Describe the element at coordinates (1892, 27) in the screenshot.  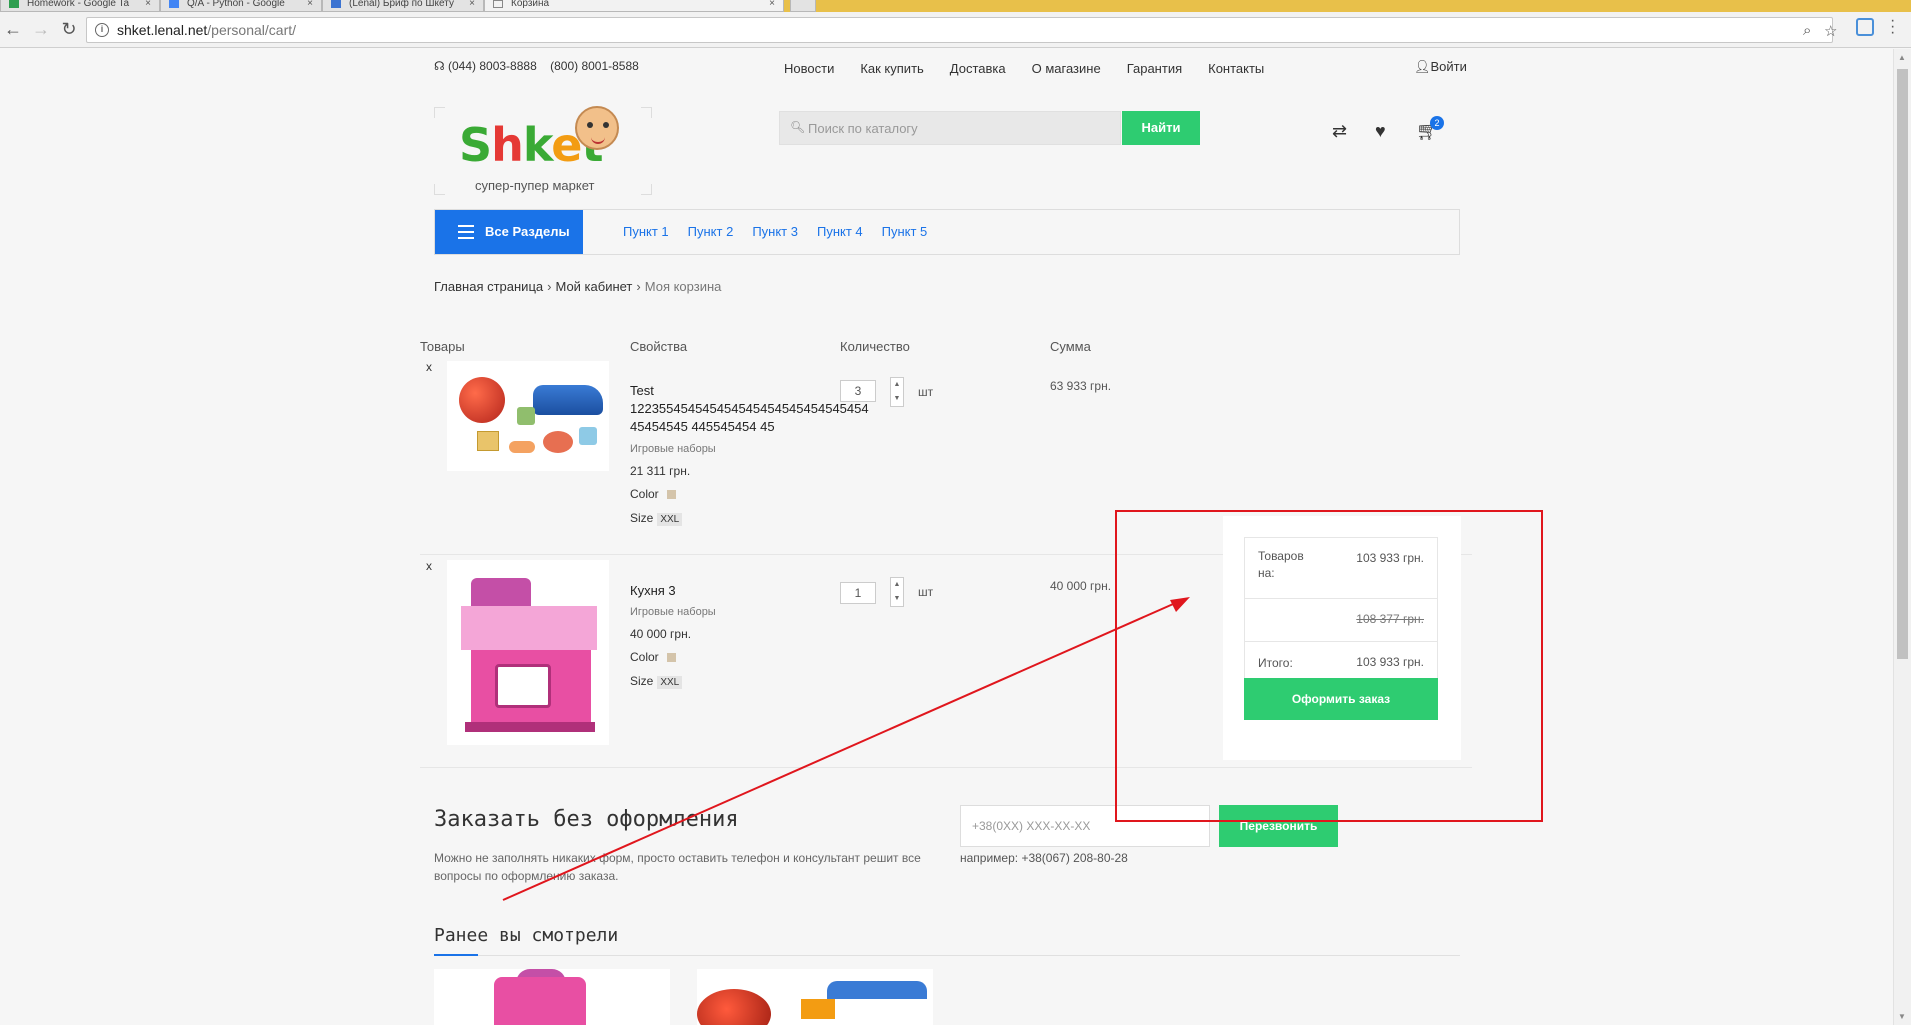
I see `browser-menu-icon: · · ·` at that location.